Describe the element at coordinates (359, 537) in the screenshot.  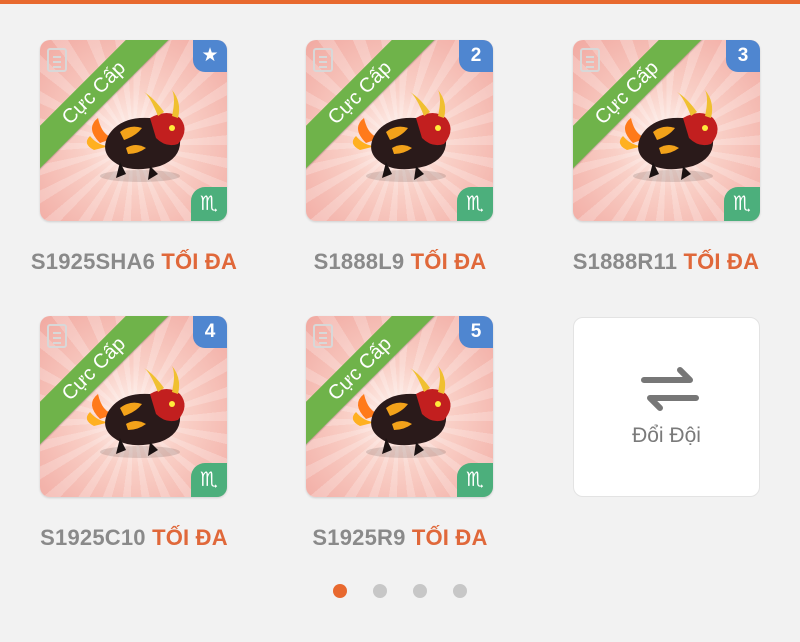
I see `monster-code: S1925R9` at that location.